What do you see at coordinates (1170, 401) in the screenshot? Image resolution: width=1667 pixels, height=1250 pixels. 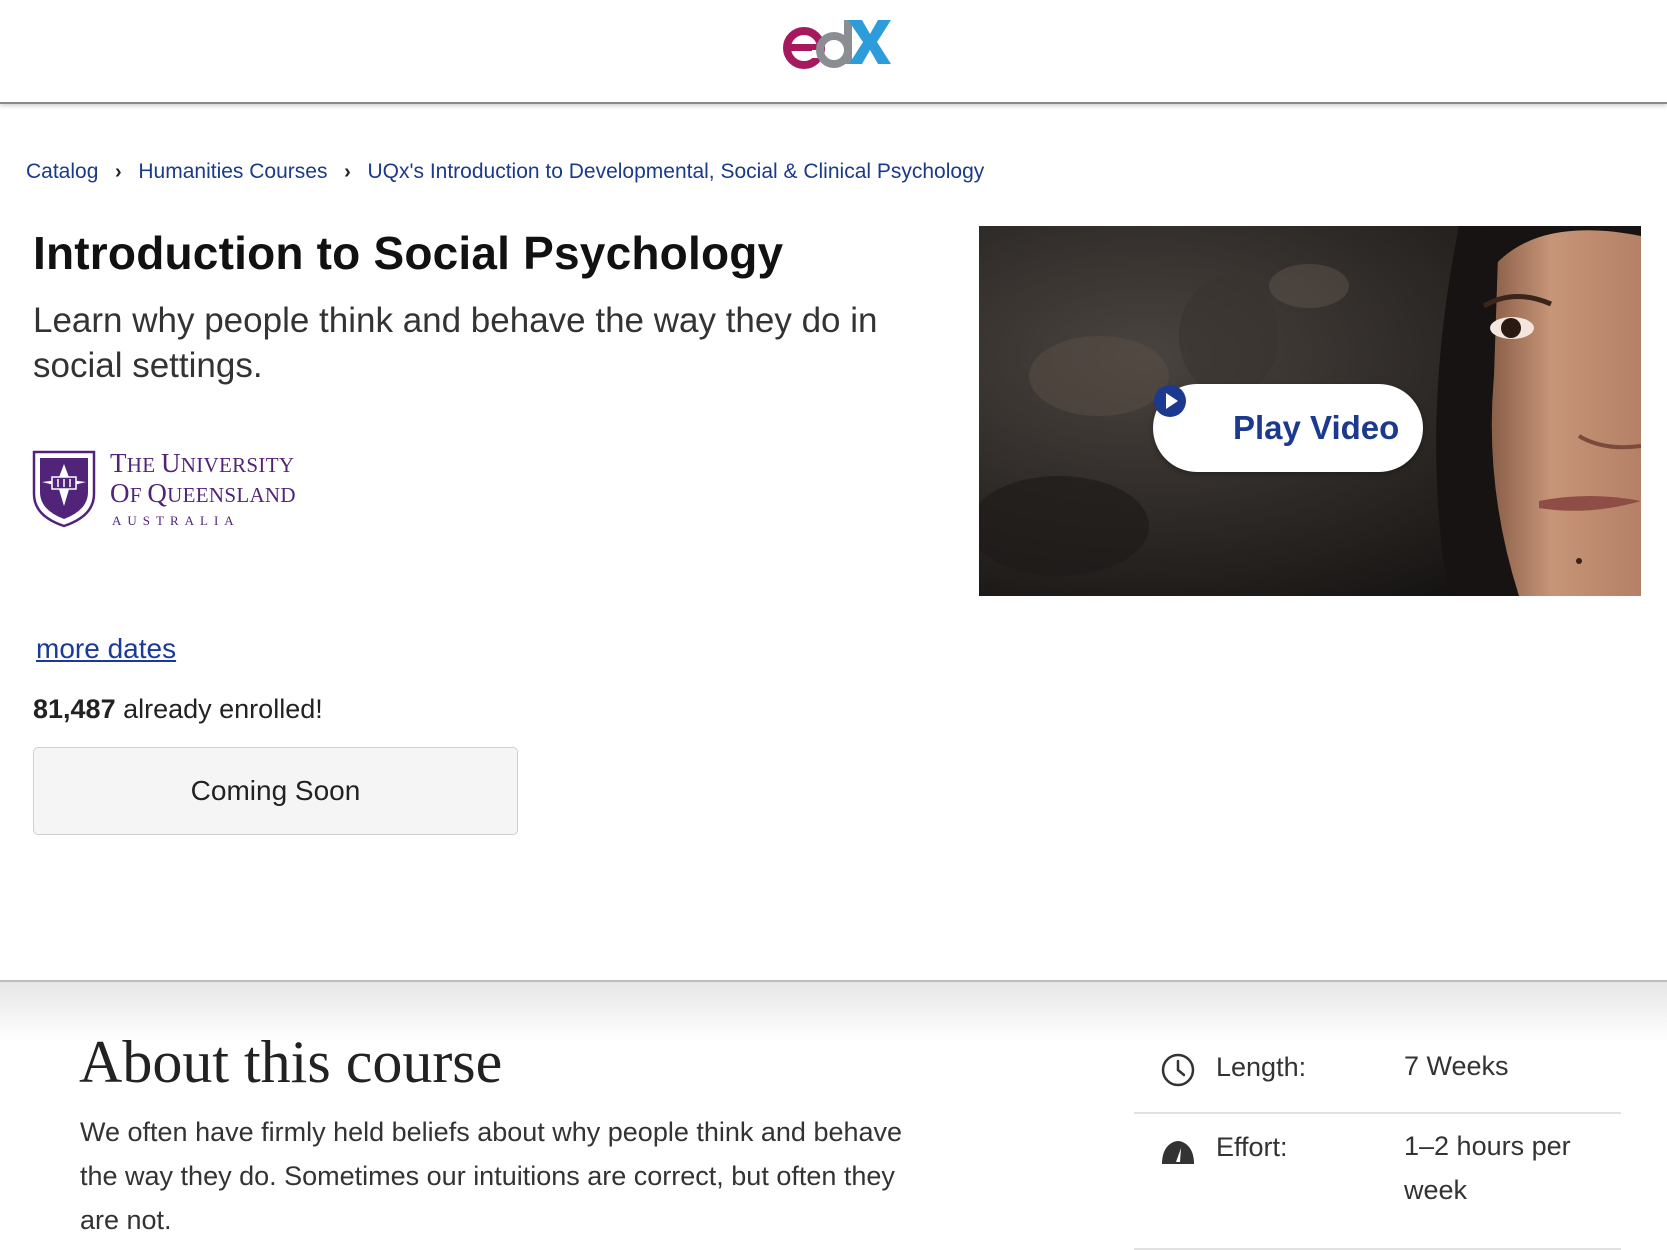 I see `play-circle-icon` at bounding box center [1170, 401].